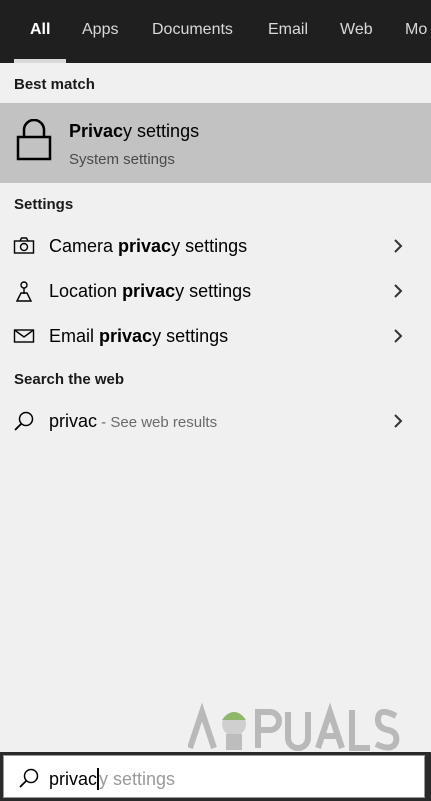 The width and height of the screenshot is (431, 801). Describe the element at coordinates (148, 246) in the screenshot. I see `camera-privacy-label: Camera privacy settings` at that location.